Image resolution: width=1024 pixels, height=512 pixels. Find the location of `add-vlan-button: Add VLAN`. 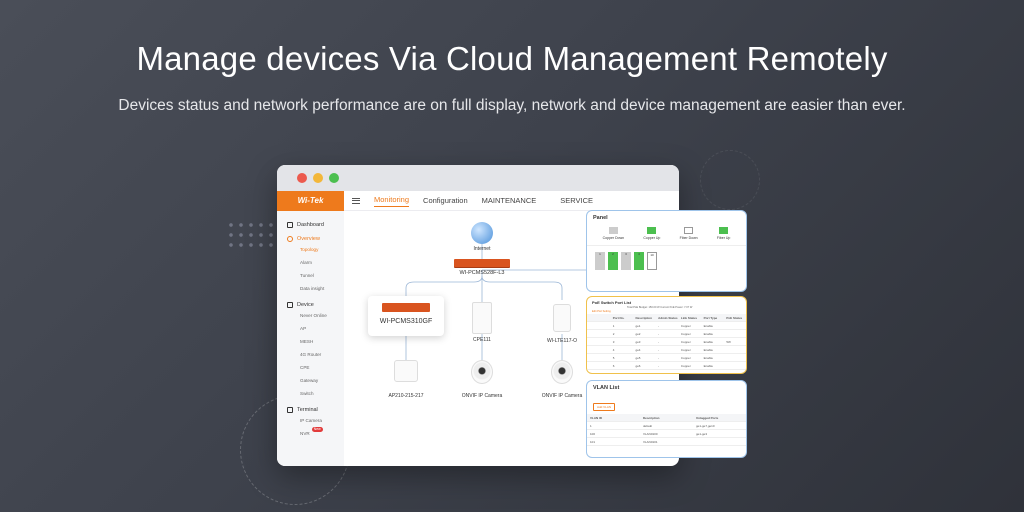

add-vlan-button: Add VLAN is located at coordinates (604, 407).